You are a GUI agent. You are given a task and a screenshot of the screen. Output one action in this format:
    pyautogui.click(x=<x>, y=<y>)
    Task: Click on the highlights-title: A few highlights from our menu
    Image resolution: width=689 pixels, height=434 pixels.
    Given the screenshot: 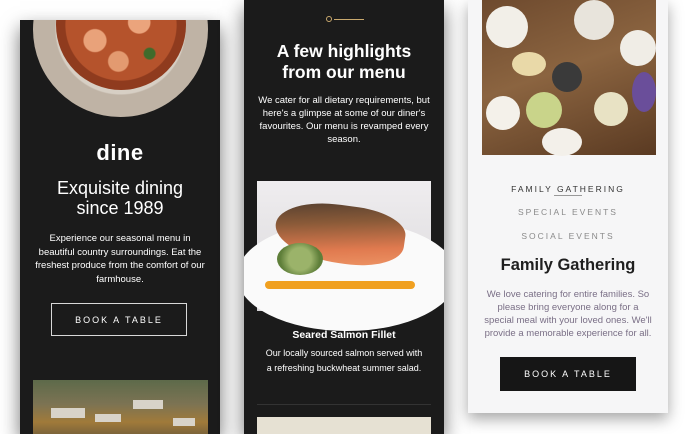 What is the action you would take?
    pyautogui.click(x=344, y=62)
    